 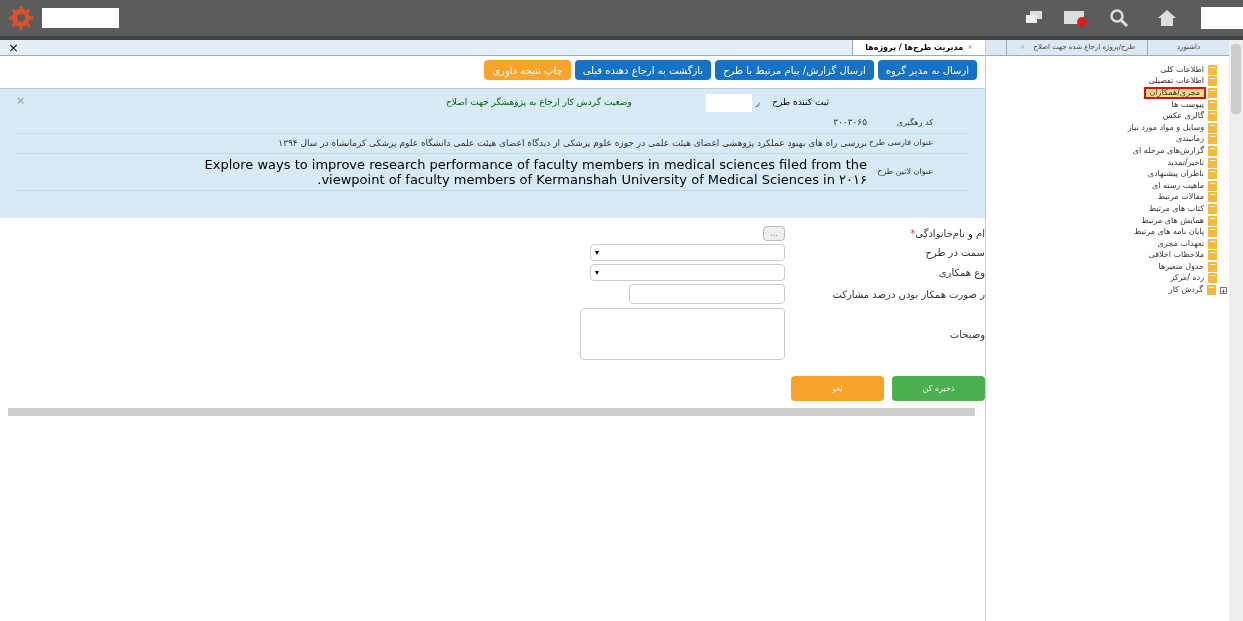 I want to click on registrar-value: ر, so click(x=758, y=103).